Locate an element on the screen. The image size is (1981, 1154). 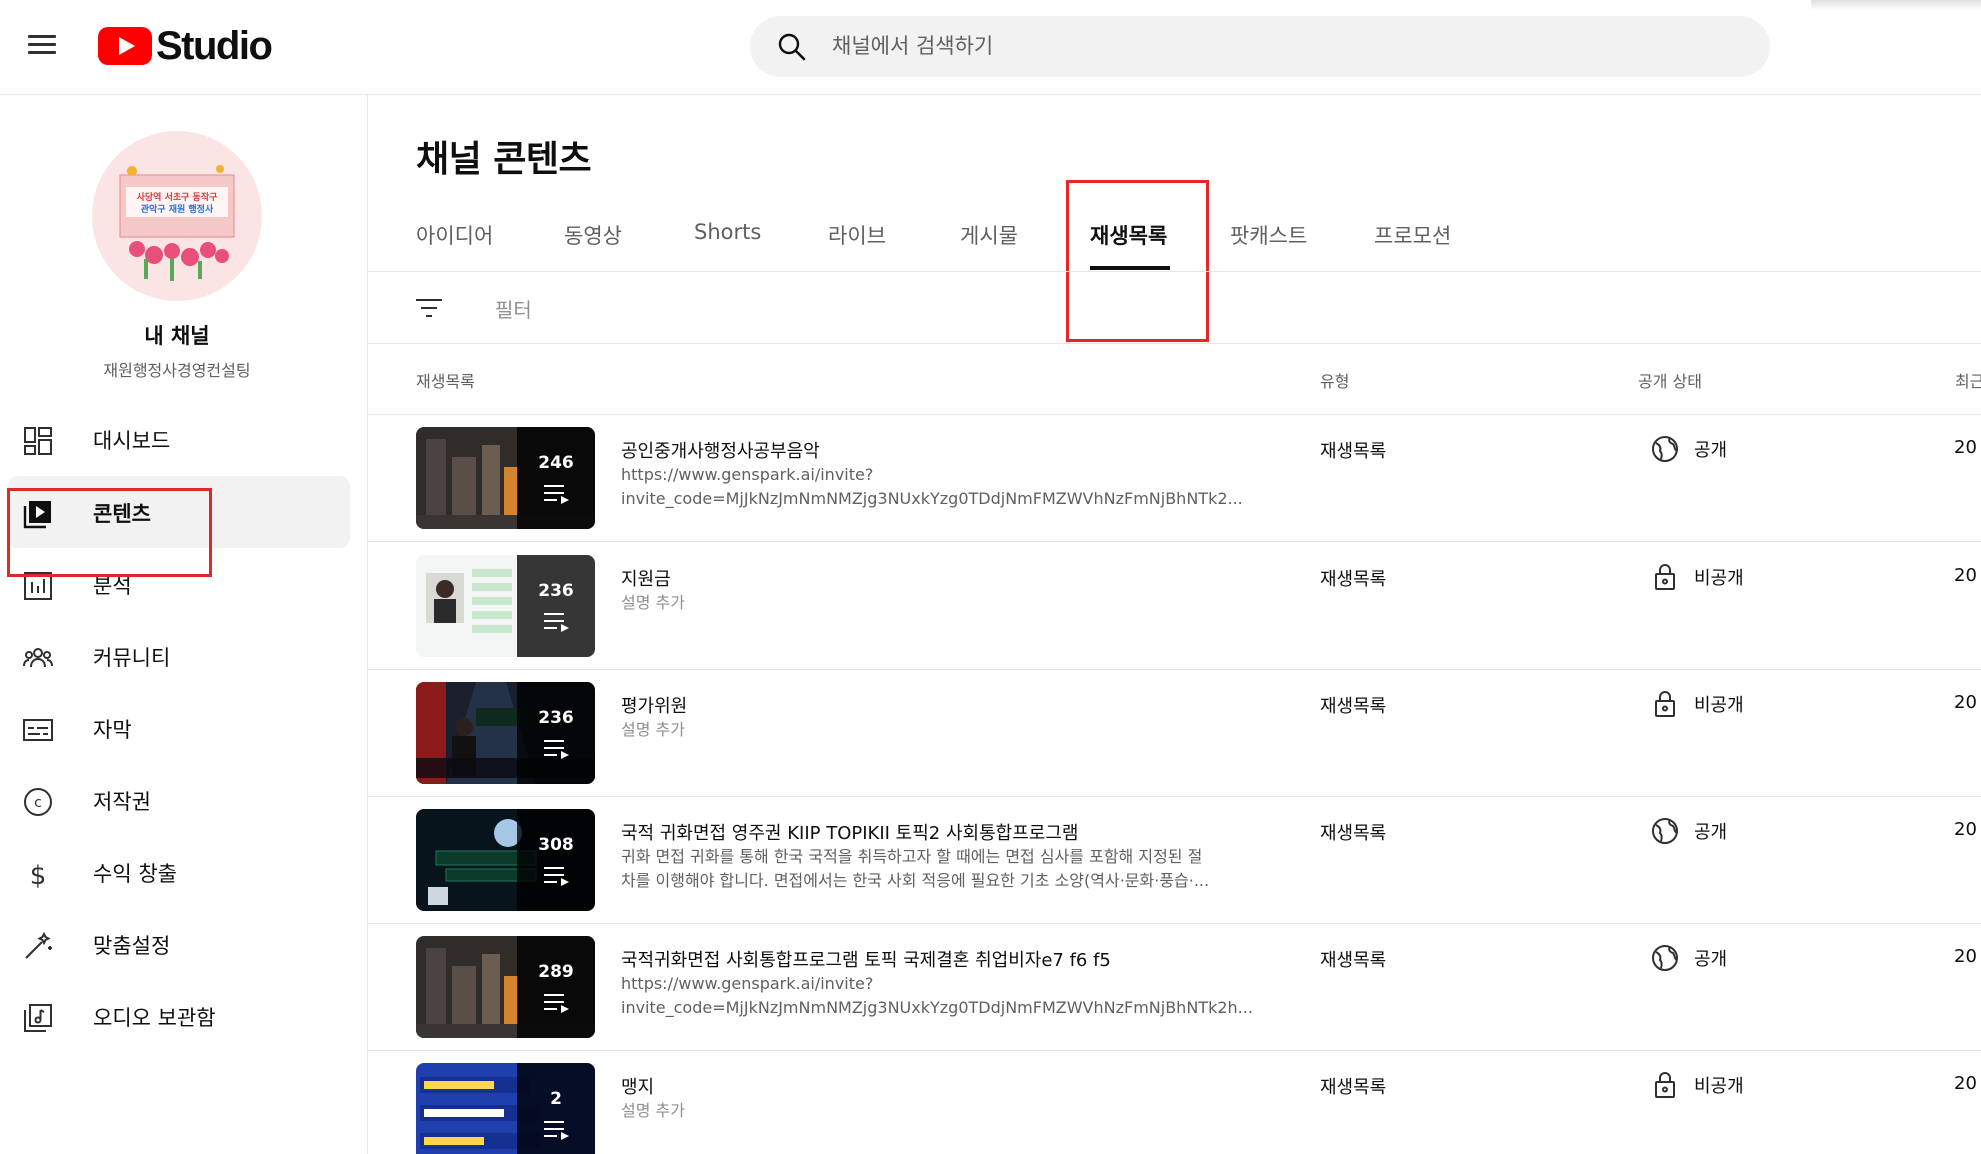
sidebar-item-label: 콘텐츠 is located at coordinates (122, 514).